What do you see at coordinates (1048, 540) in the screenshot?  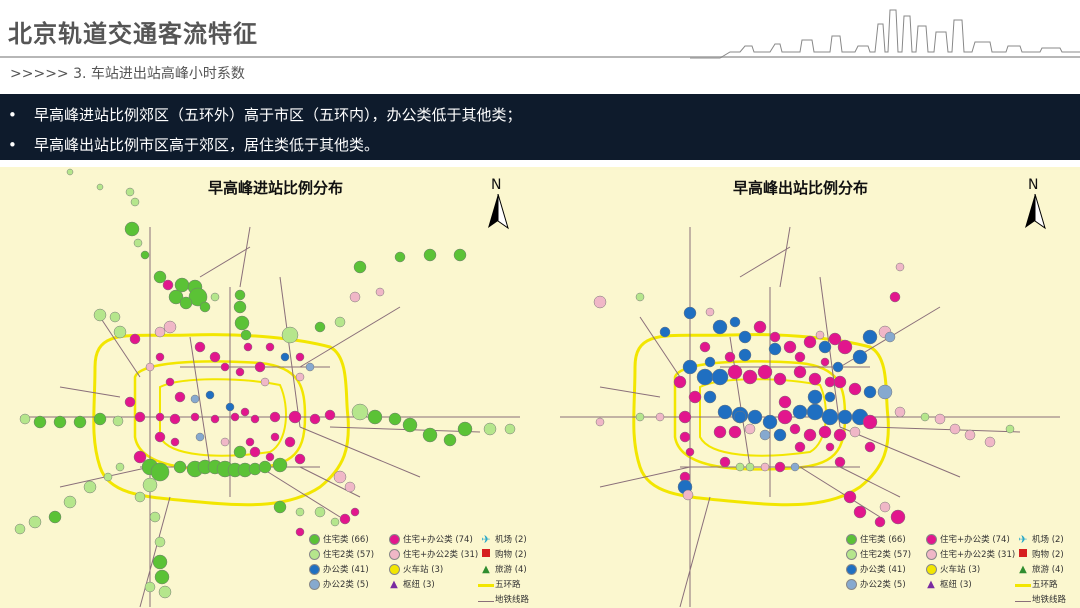 I see `legend-label: 机场 (2)` at bounding box center [1048, 540].